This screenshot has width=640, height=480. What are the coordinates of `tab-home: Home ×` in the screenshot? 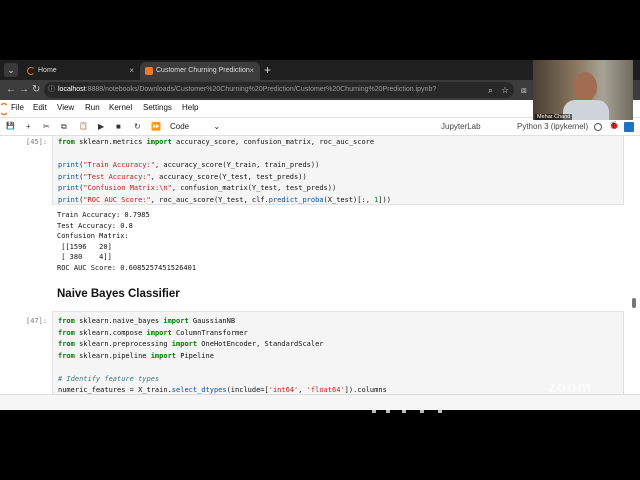 It's located at (81, 71).